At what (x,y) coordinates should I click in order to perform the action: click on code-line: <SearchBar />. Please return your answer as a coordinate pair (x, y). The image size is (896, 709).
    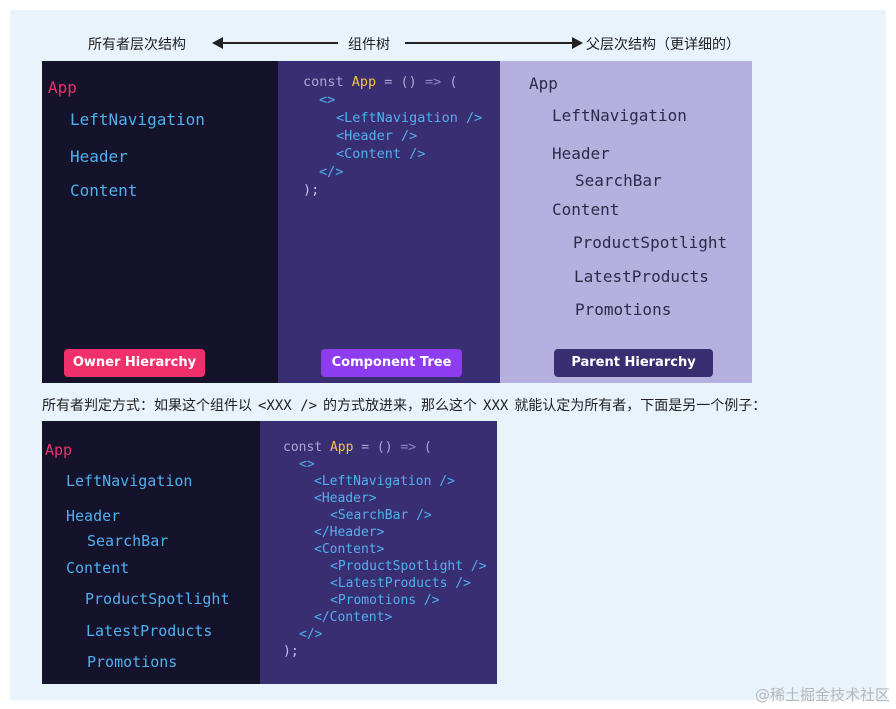
    Looking at the image, I should click on (381, 515).